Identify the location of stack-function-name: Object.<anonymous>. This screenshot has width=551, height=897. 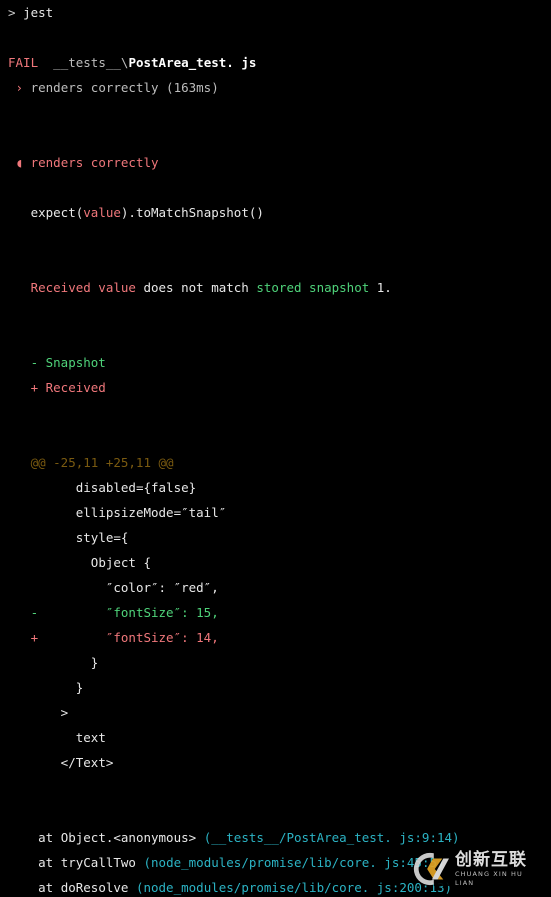
(132, 837).